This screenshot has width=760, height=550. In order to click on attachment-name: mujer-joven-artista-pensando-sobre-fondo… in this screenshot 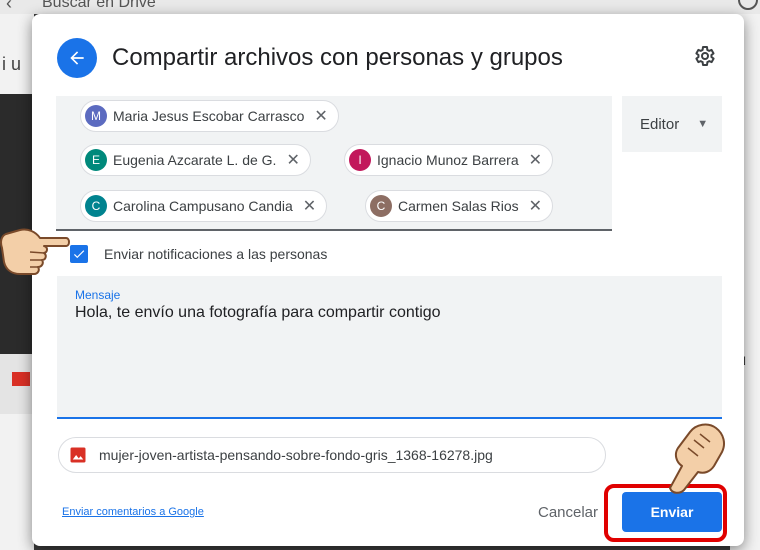, I will do `click(296, 455)`.